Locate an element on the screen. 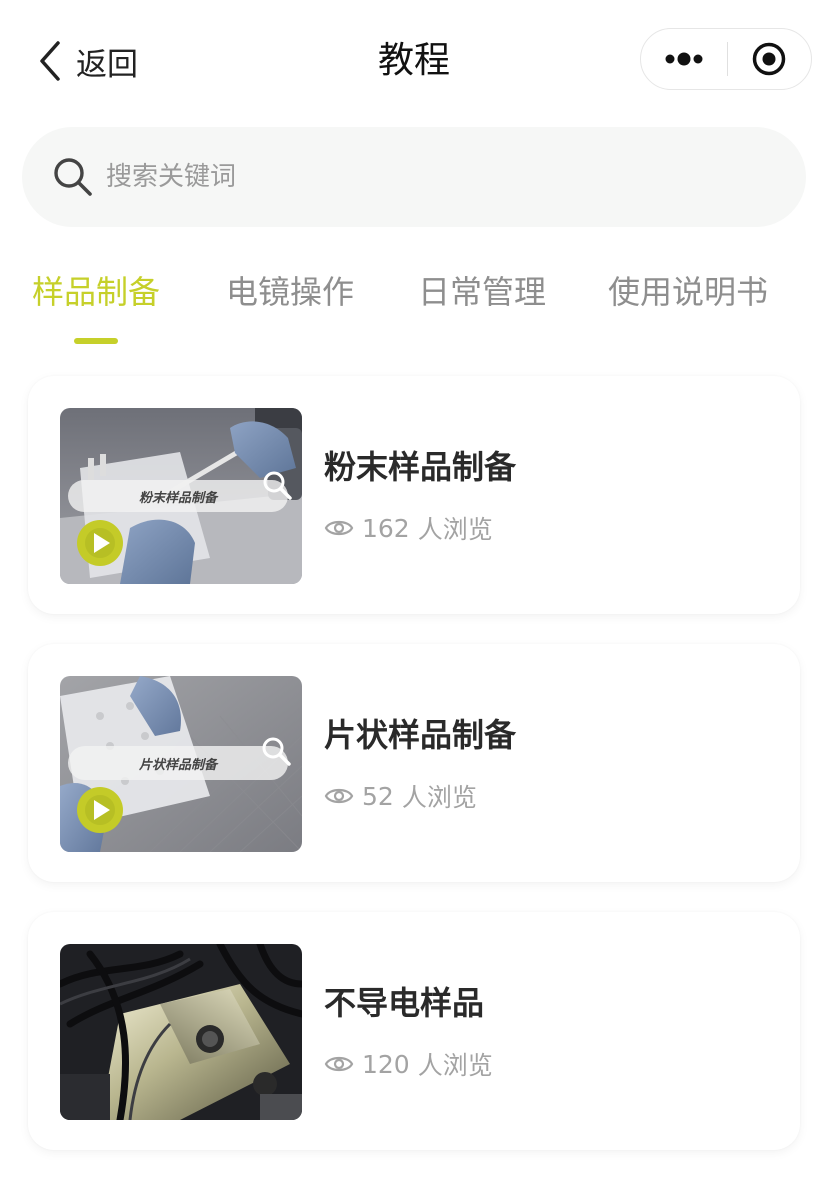 The image size is (828, 1178). close-button is located at coordinates (770, 59).